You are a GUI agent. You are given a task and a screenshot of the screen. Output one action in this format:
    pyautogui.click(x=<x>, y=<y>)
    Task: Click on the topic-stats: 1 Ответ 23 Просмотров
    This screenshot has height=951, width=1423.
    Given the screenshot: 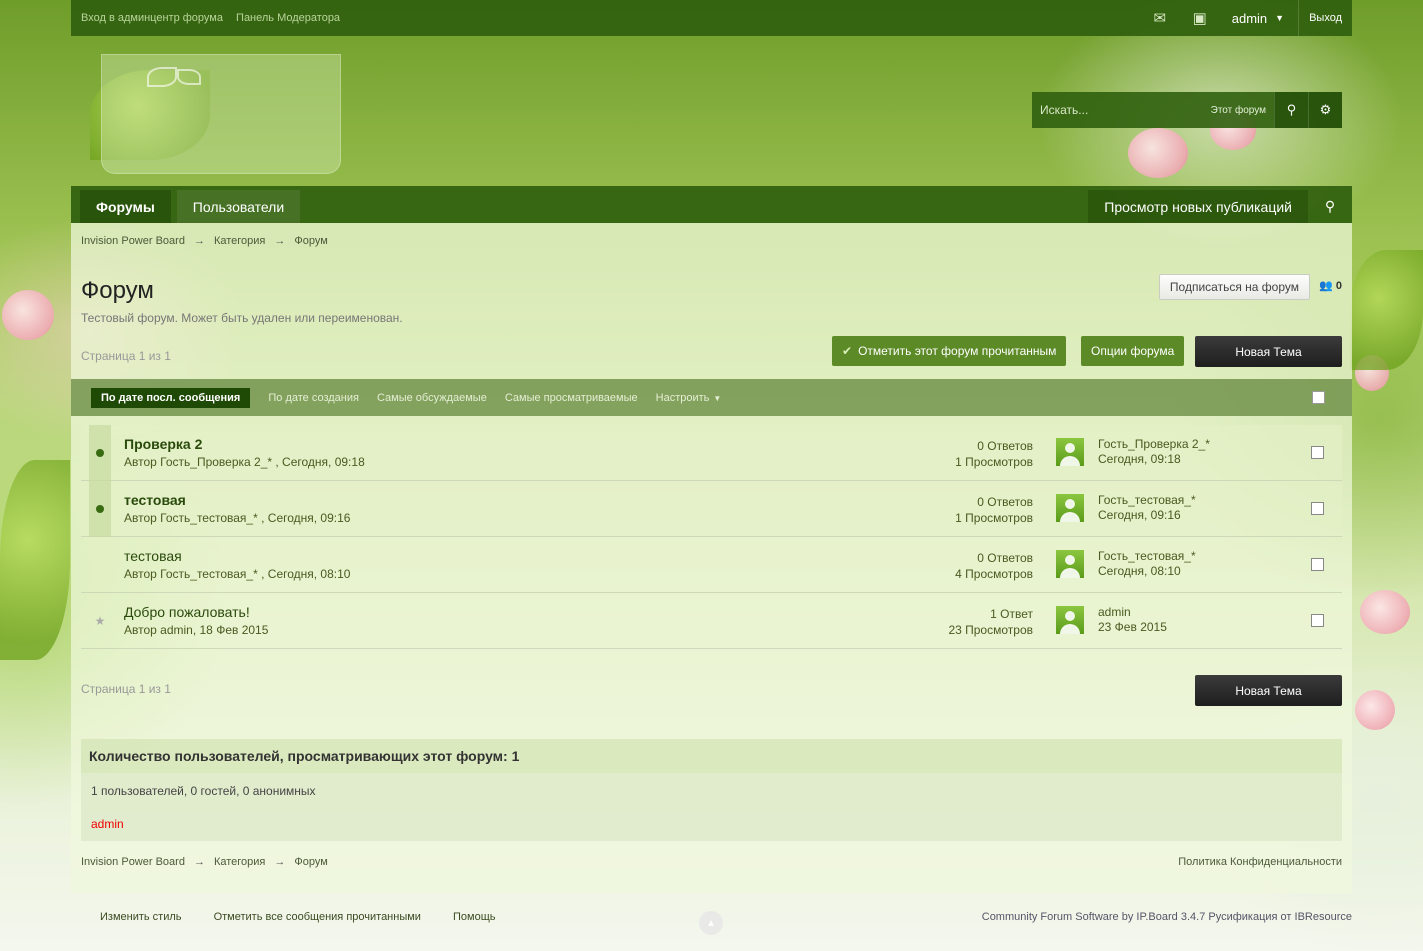 What is the action you would take?
    pyautogui.click(x=990, y=622)
    